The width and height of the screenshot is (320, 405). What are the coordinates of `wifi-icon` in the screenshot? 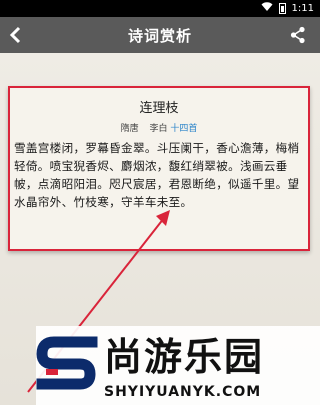 It's located at (267, 8).